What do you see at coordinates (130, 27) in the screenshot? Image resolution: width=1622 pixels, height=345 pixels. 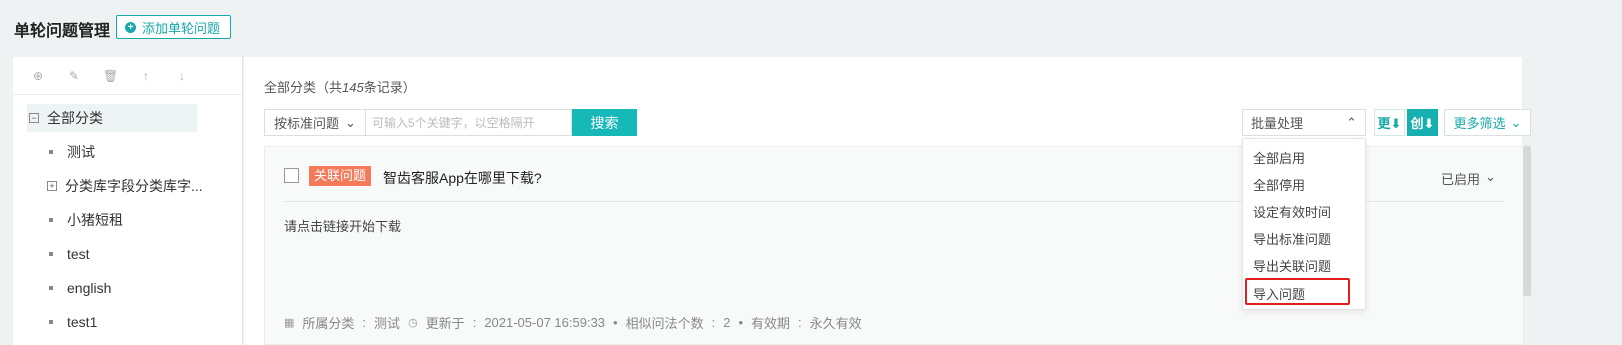 I see `plus-circle-icon: +` at bounding box center [130, 27].